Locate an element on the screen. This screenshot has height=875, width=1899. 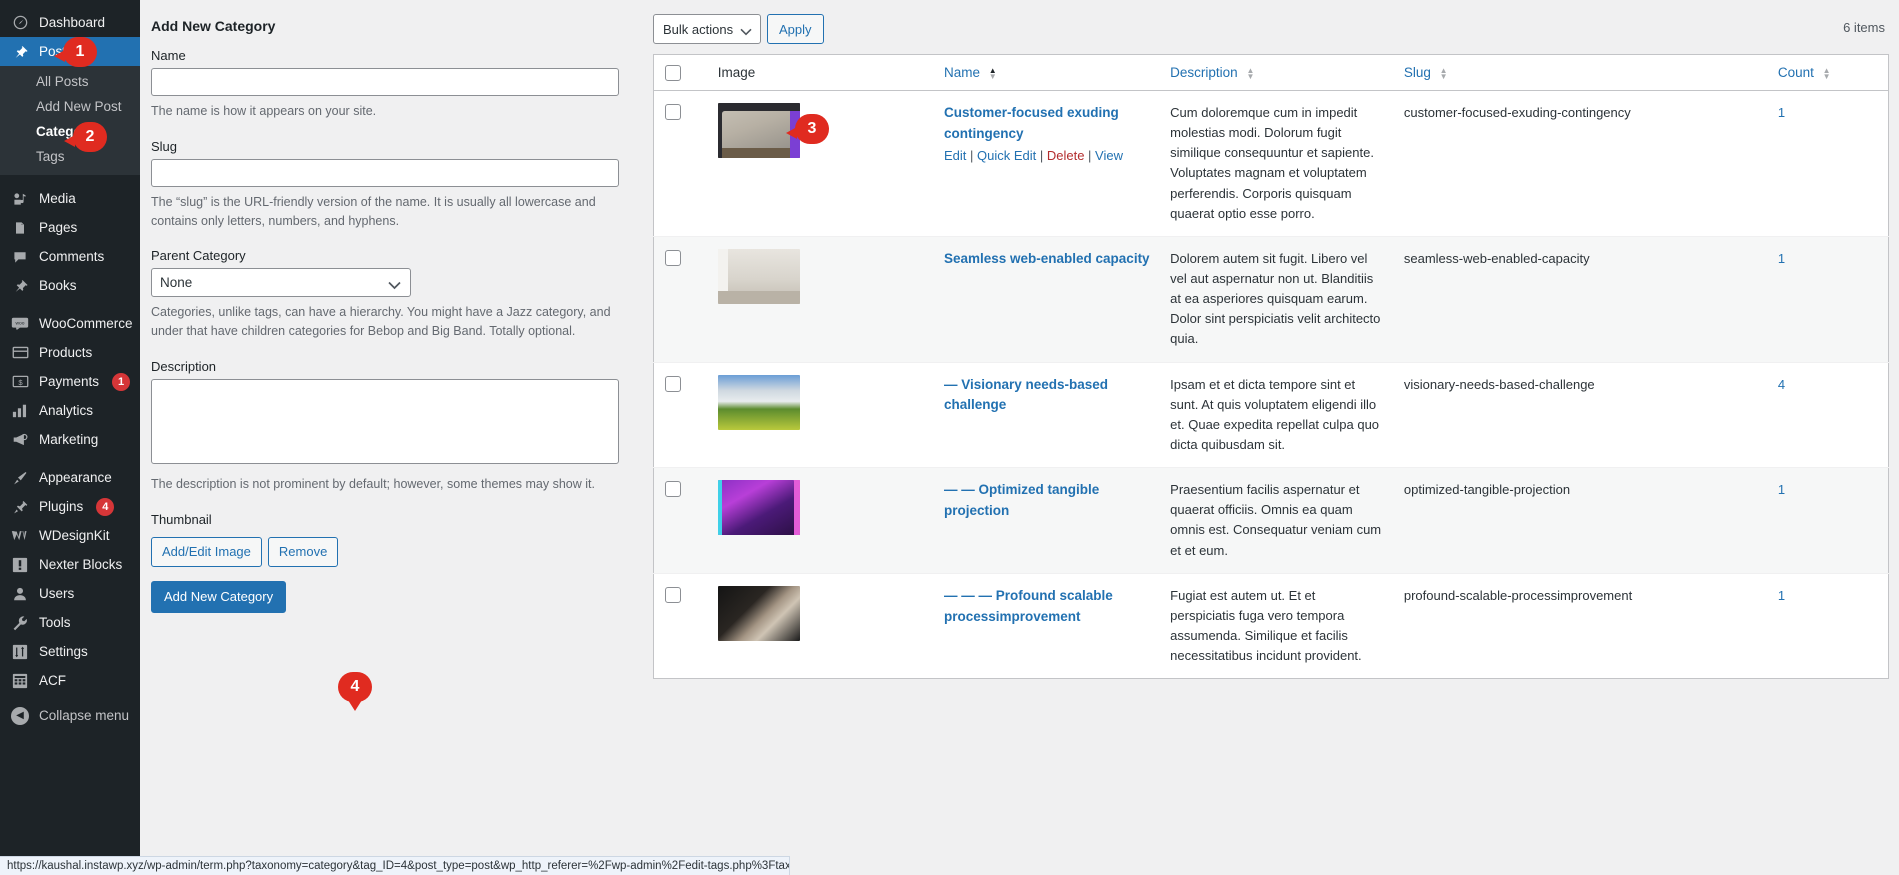
column-header-count: Count ▲ ▼ is located at coordinates (1828, 72).